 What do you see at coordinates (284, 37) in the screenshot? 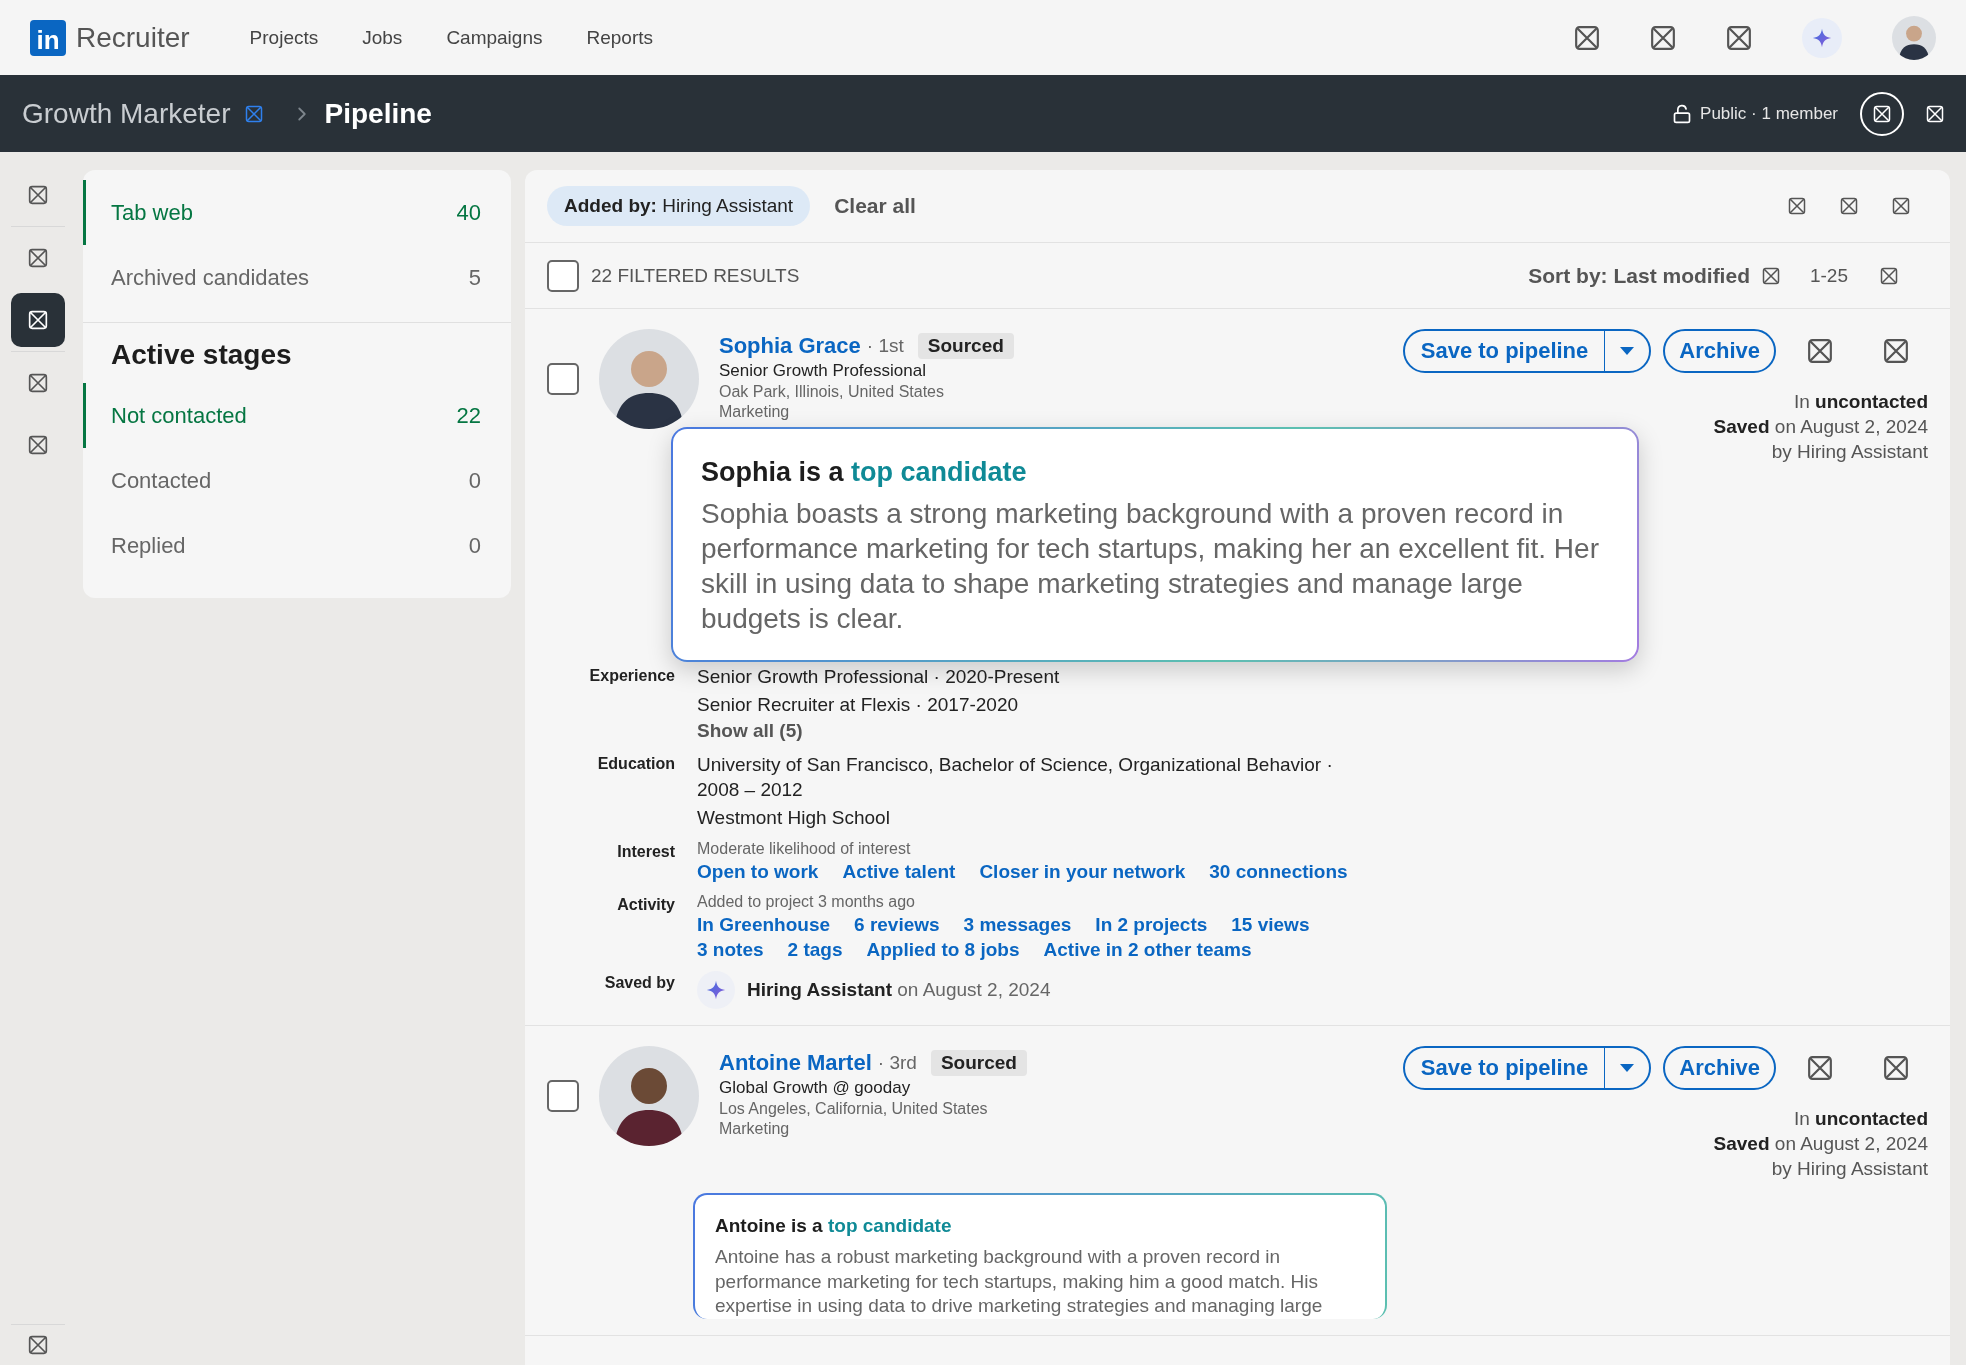
I see `nav-link: Projects` at bounding box center [284, 37].